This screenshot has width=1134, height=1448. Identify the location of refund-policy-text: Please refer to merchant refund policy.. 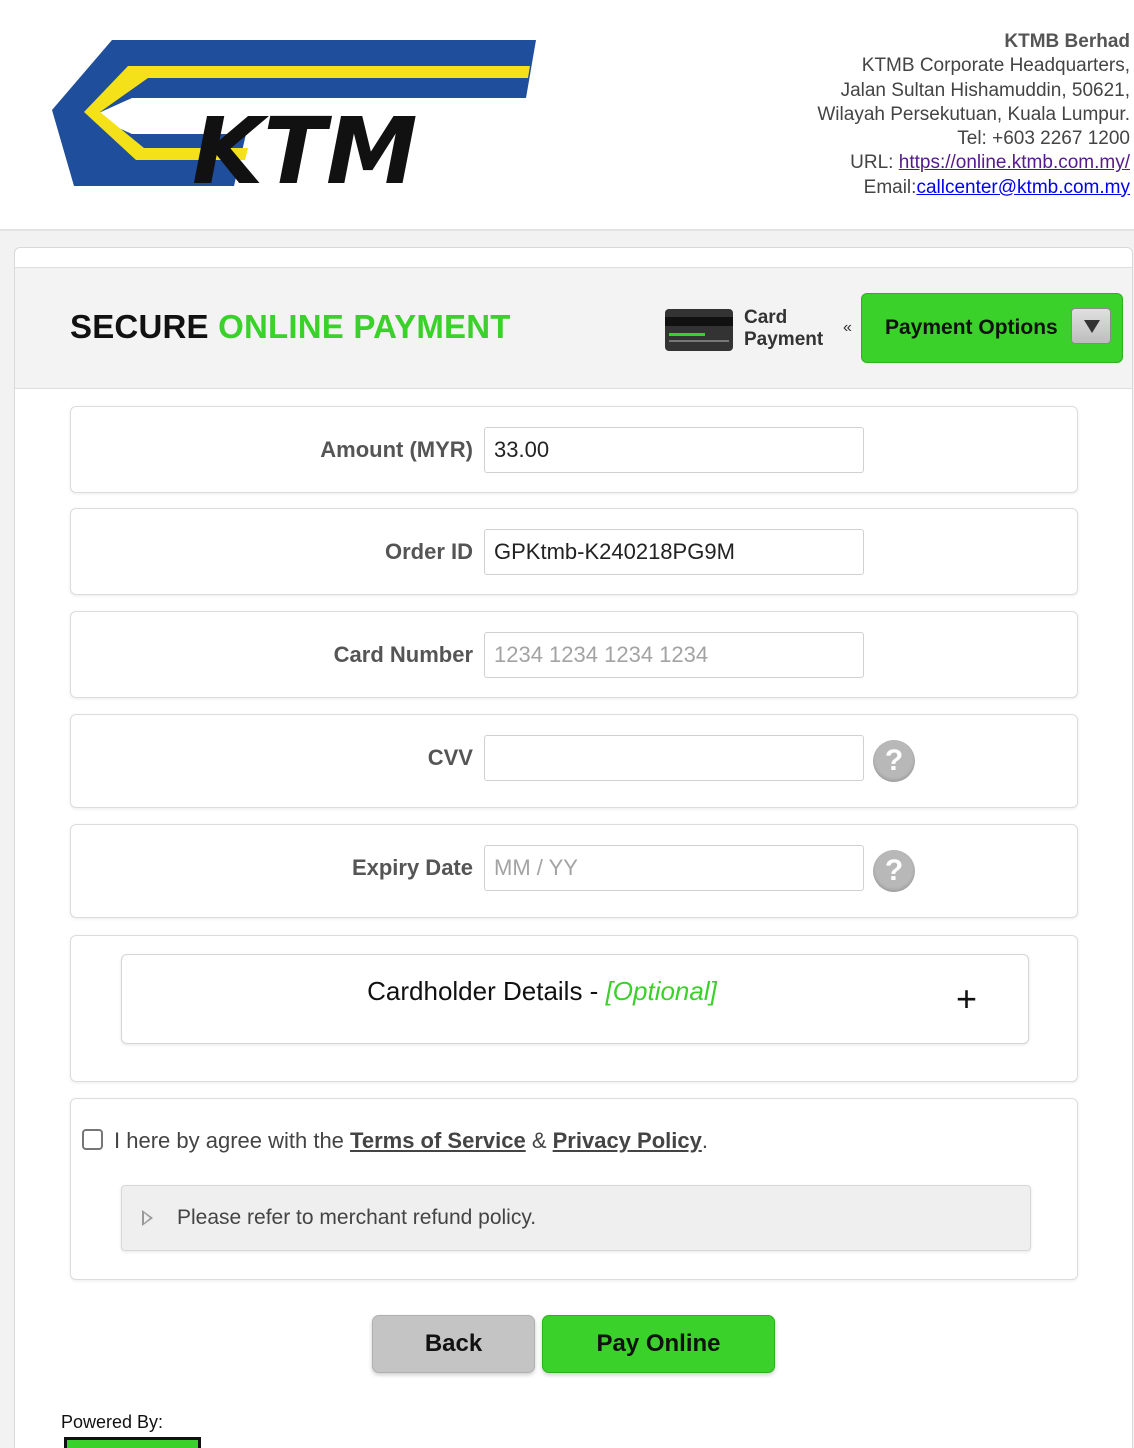
(357, 1217).